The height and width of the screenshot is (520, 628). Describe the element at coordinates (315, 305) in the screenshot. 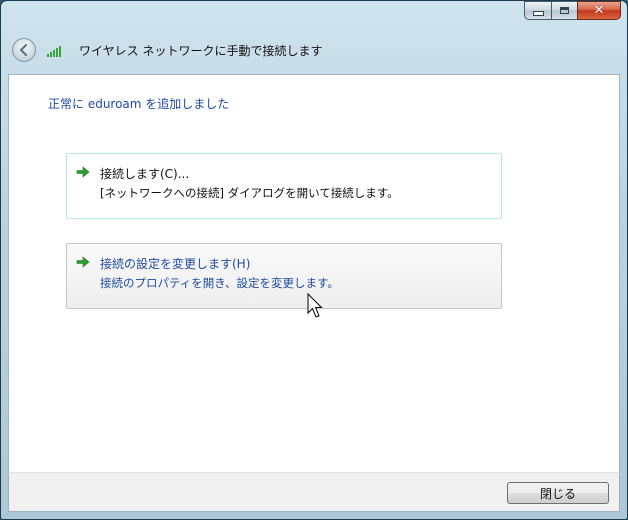

I see `mouse-cursor-icon` at that location.